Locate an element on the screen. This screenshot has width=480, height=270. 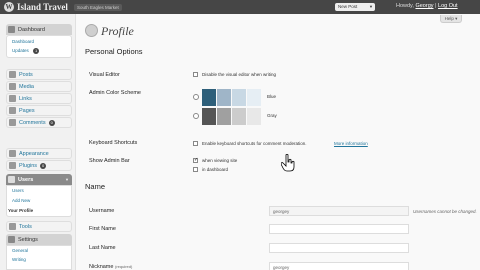
menu-users-label: Users is located at coordinates (26, 179).